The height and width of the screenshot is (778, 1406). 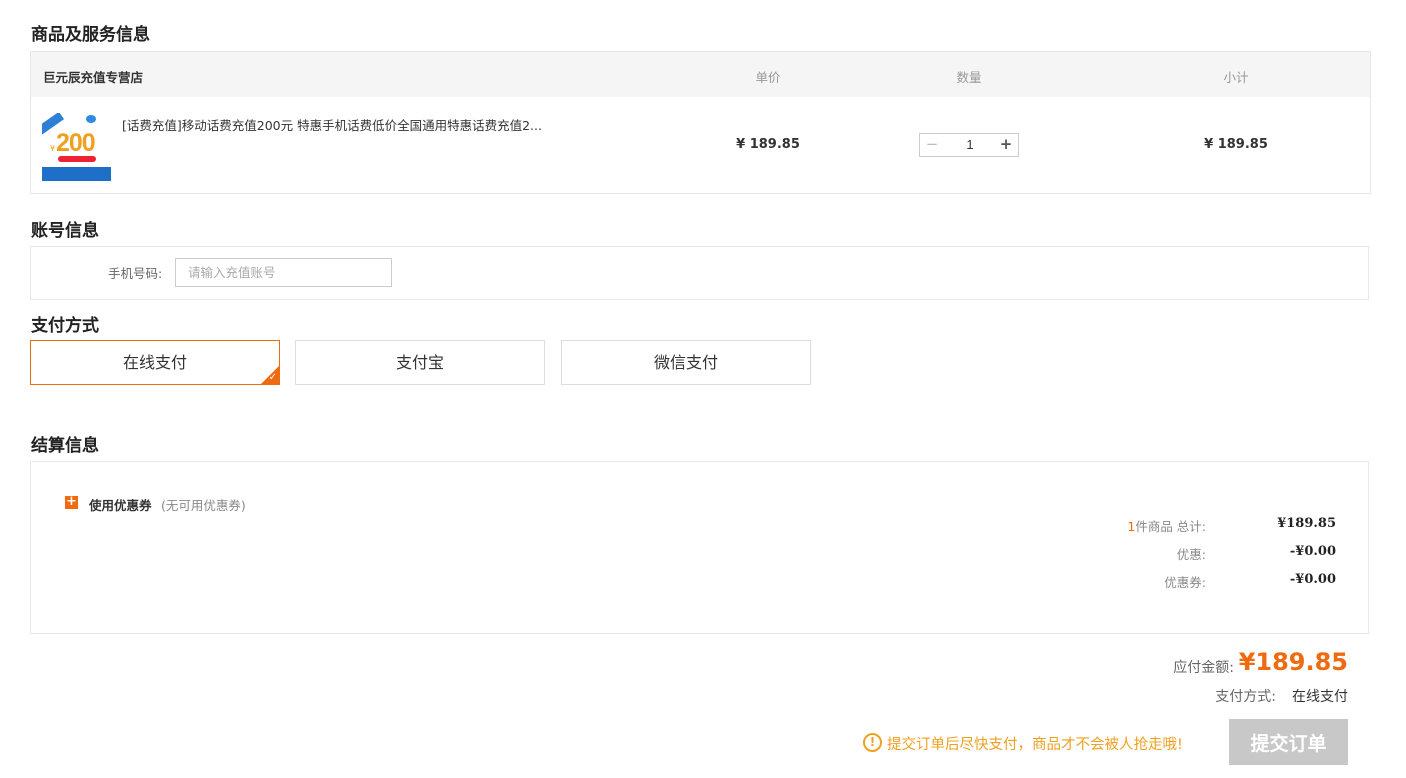 I want to click on coupon-expand-icon: +, so click(x=71, y=502).